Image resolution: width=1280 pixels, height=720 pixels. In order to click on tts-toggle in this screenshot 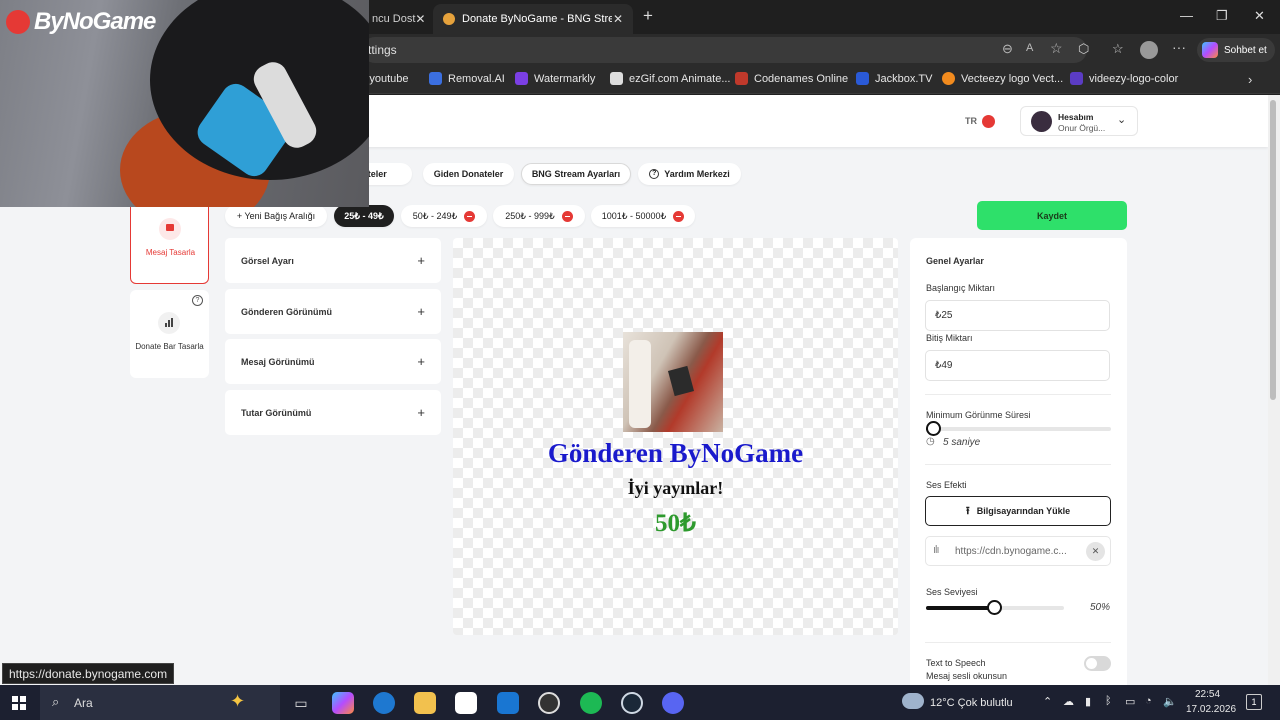, I will do `click(1097, 663)`.